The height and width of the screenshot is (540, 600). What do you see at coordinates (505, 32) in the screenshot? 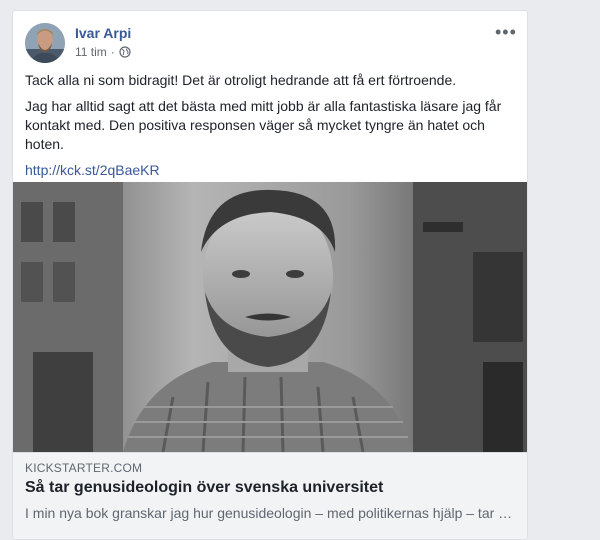
I see `more-options-icon: •••` at bounding box center [505, 32].